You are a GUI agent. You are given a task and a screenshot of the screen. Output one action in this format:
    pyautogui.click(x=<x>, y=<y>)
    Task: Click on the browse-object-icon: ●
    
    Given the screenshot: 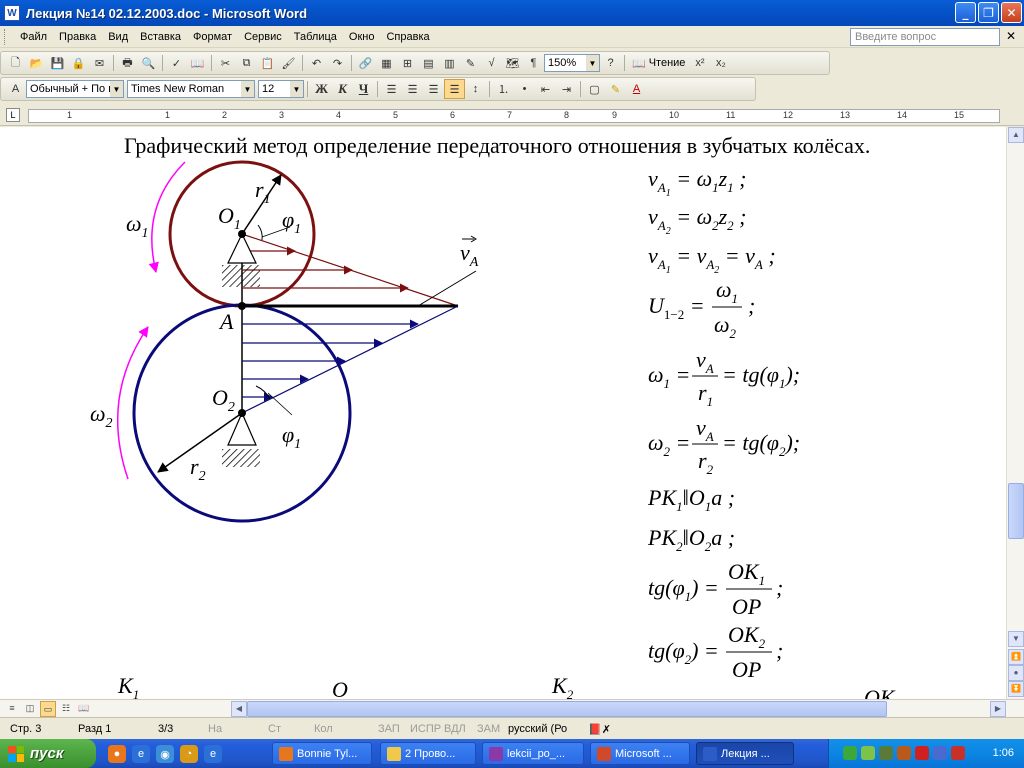 What is the action you would take?
    pyautogui.click(x=1016, y=673)
    